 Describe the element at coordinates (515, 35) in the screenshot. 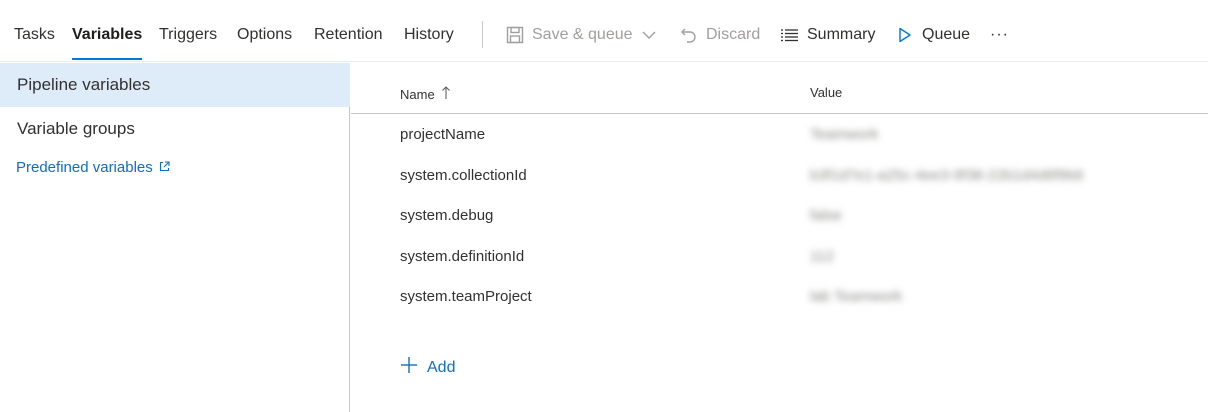

I see `save-icon` at that location.